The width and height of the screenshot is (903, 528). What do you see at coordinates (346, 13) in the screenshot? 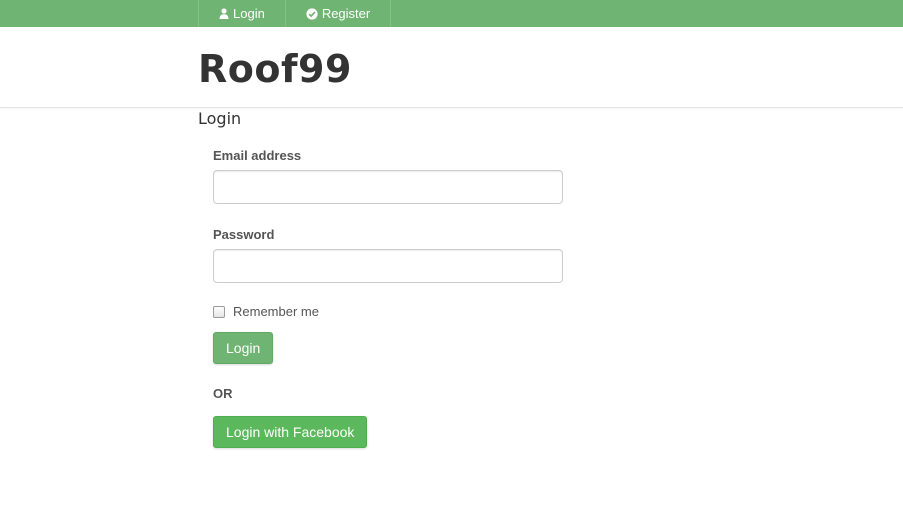
I see `nav-register-label: Register` at bounding box center [346, 13].